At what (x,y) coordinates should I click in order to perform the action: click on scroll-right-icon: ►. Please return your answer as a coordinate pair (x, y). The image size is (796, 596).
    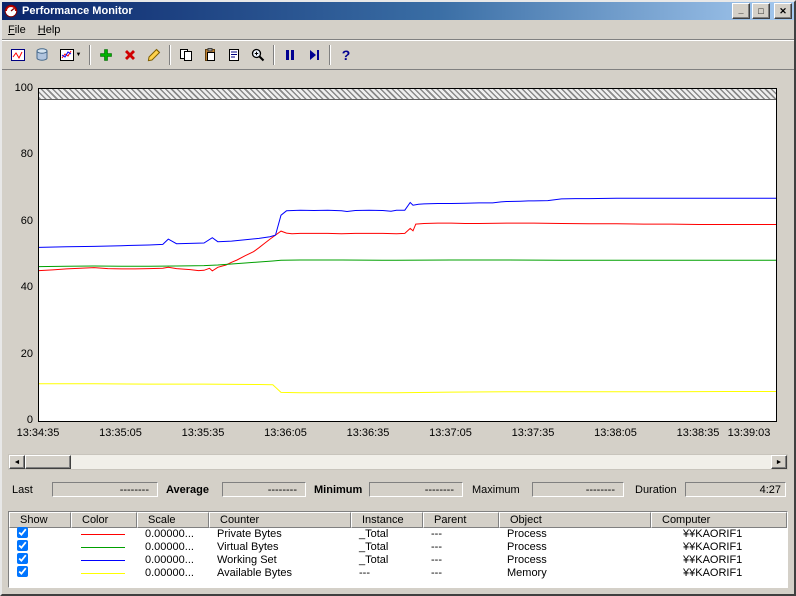
    Looking at the image, I should click on (779, 462).